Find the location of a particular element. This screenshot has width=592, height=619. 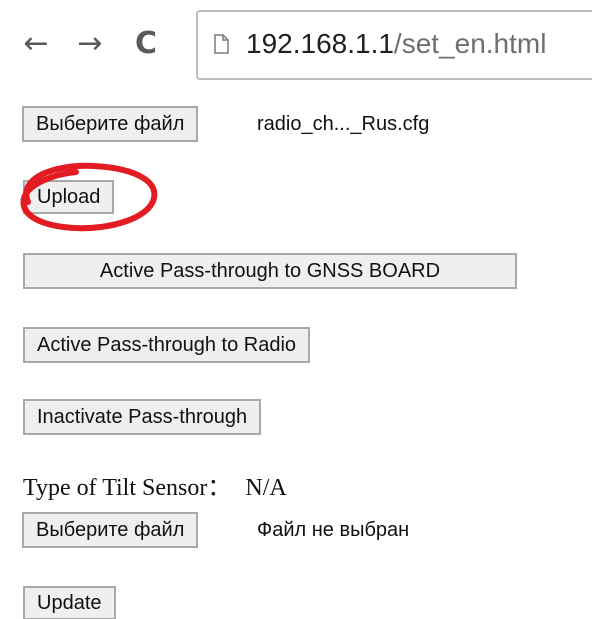

reload-icon: C is located at coordinates (146, 44).